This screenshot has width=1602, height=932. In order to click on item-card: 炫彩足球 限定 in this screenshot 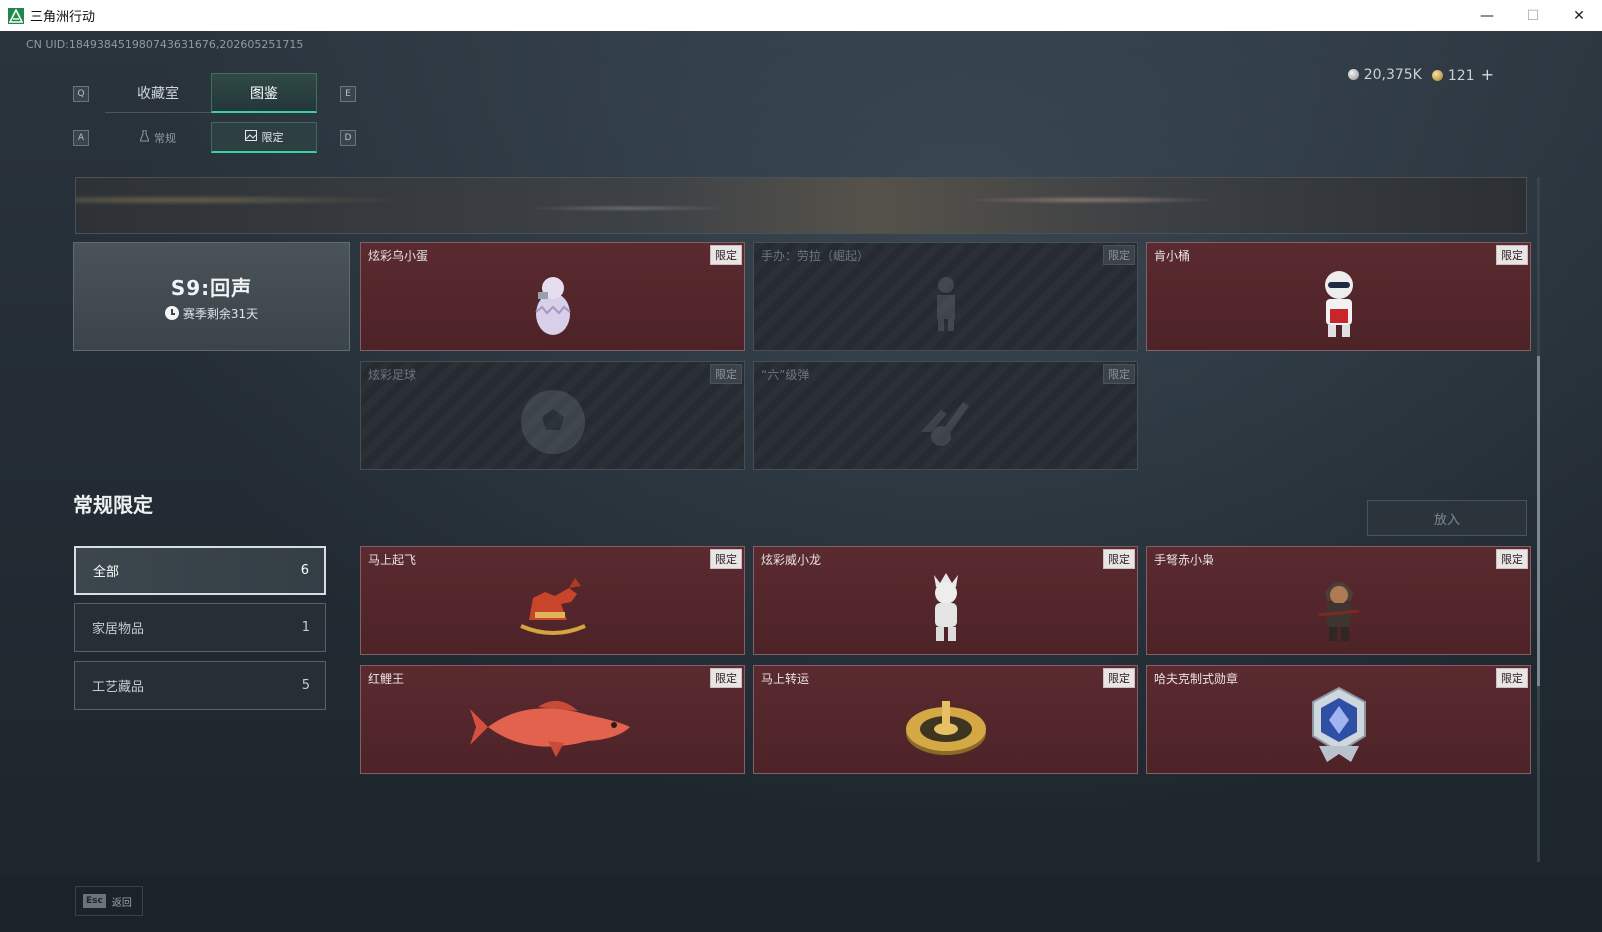, I will do `click(552, 415)`.